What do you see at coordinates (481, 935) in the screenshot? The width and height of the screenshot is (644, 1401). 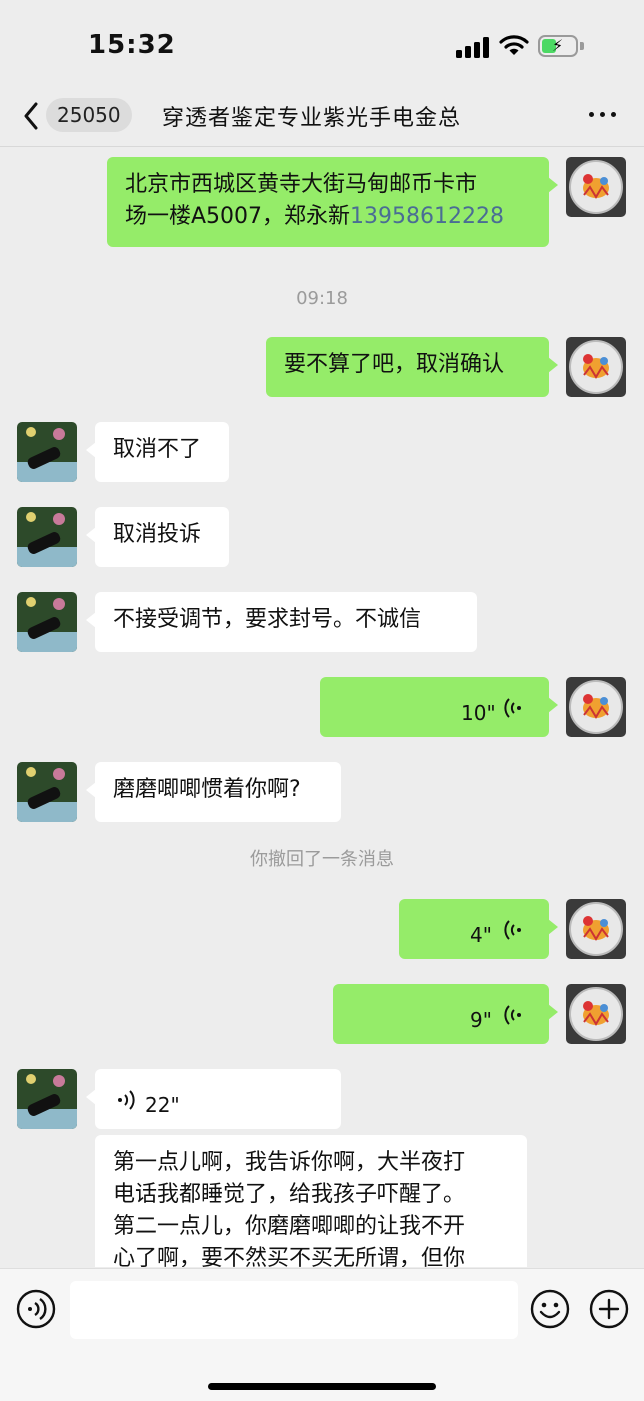 I see `voice-duration: 4"` at bounding box center [481, 935].